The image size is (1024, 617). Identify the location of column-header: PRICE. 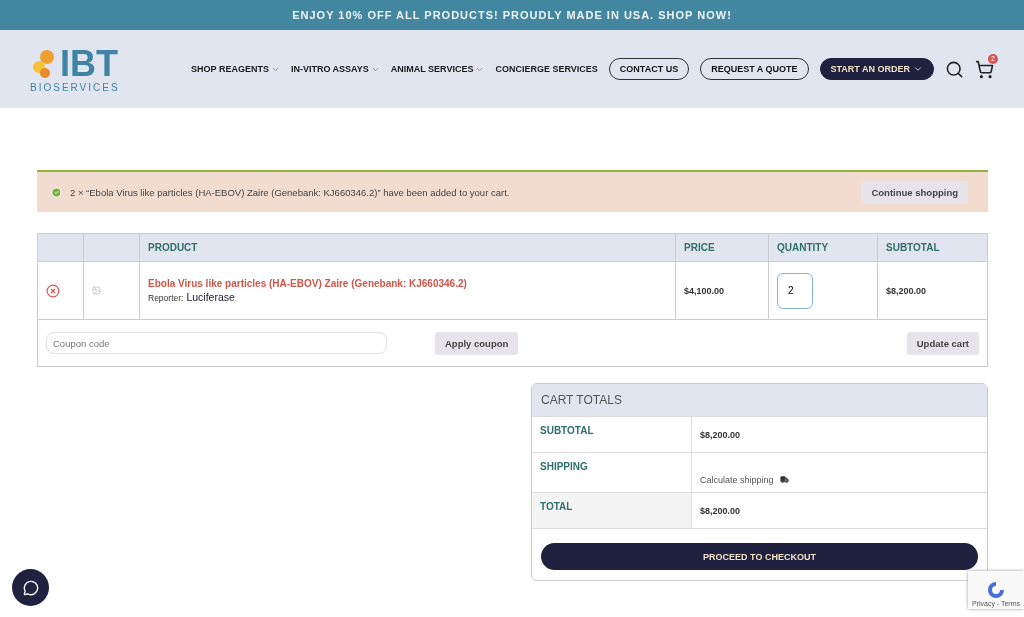
(722, 248).